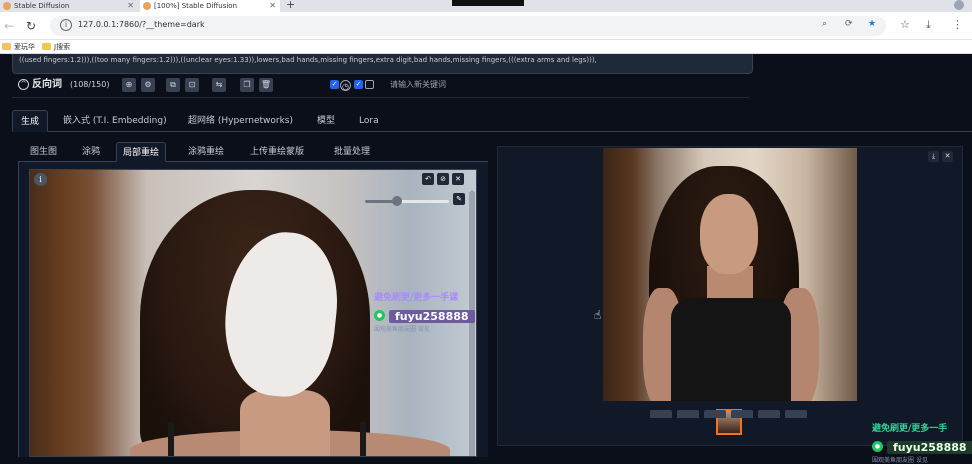 Image resolution: width=972 pixels, height=464 pixels. What do you see at coordinates (219, 85) in the screenshot?
I see `swap-icon: ⇆` at bounding box center [219, 85].